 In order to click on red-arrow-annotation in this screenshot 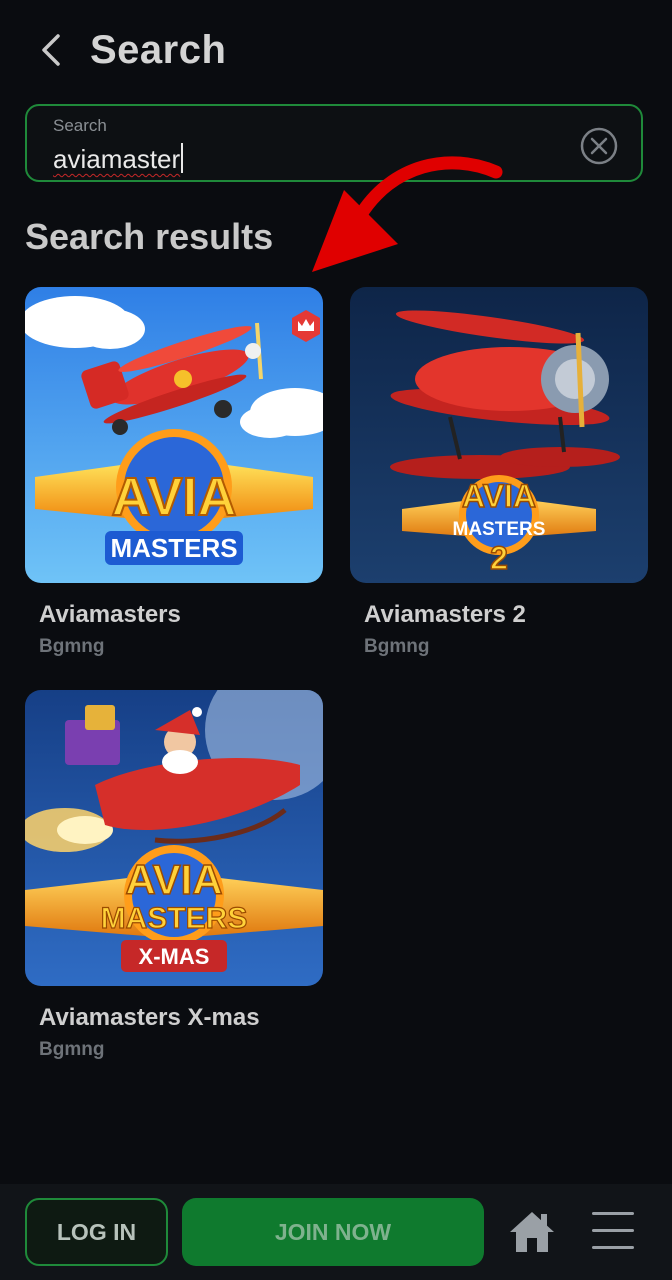, I will do `click(407, 214)`.